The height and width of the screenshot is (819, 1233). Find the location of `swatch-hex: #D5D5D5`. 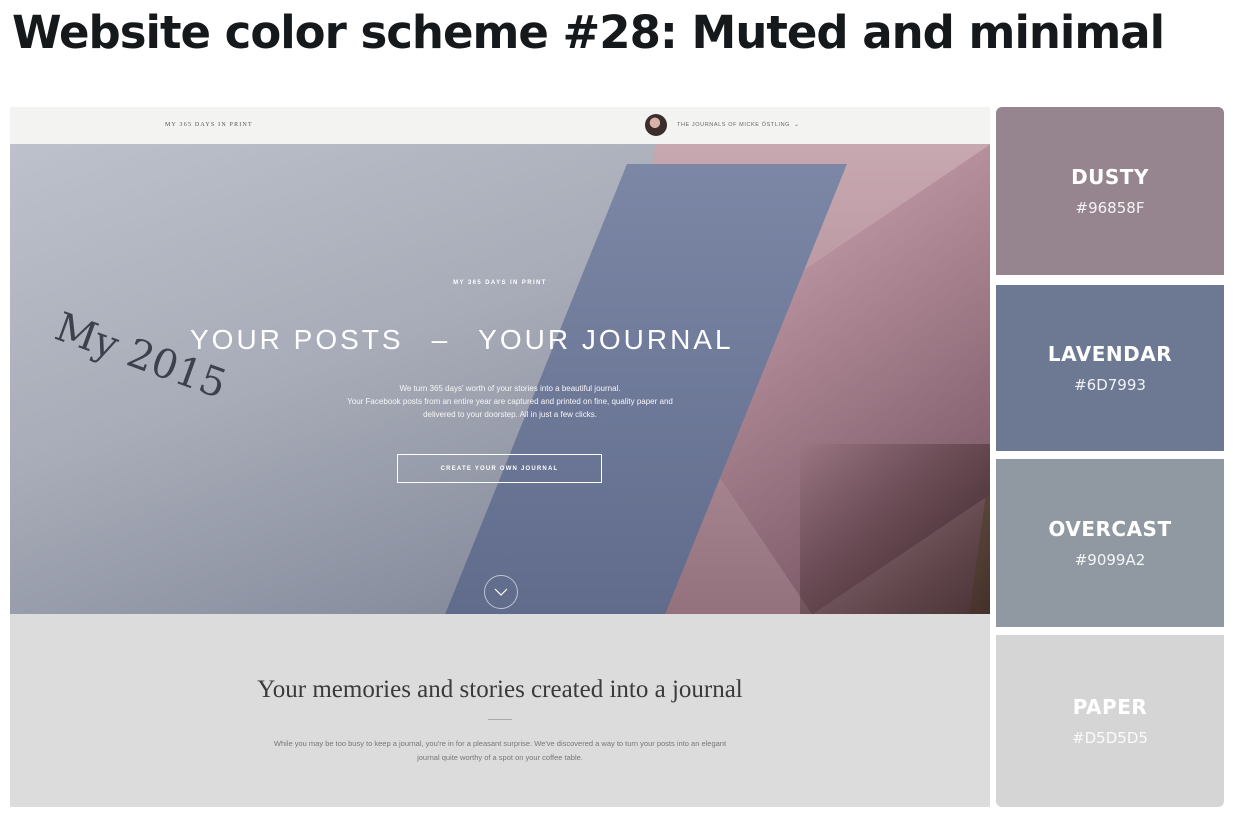

swatch-hex: #D5D5D5 is located at coordinates (1110, 738).